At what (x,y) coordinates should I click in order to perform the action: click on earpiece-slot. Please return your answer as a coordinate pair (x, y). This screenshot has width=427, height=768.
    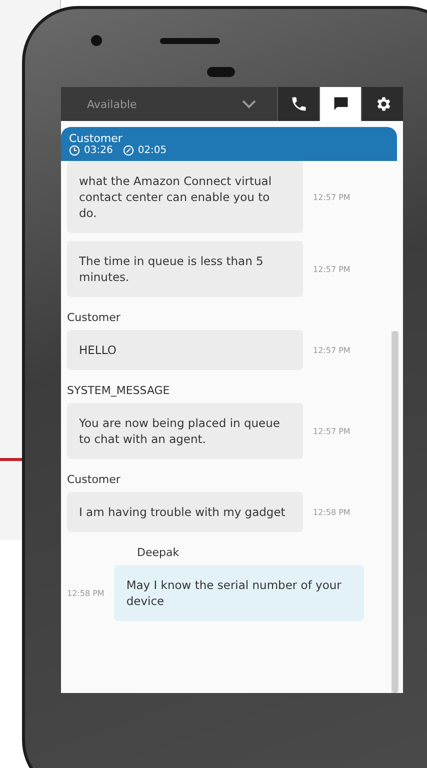
    Looking at the image, I should click on (190, 41).